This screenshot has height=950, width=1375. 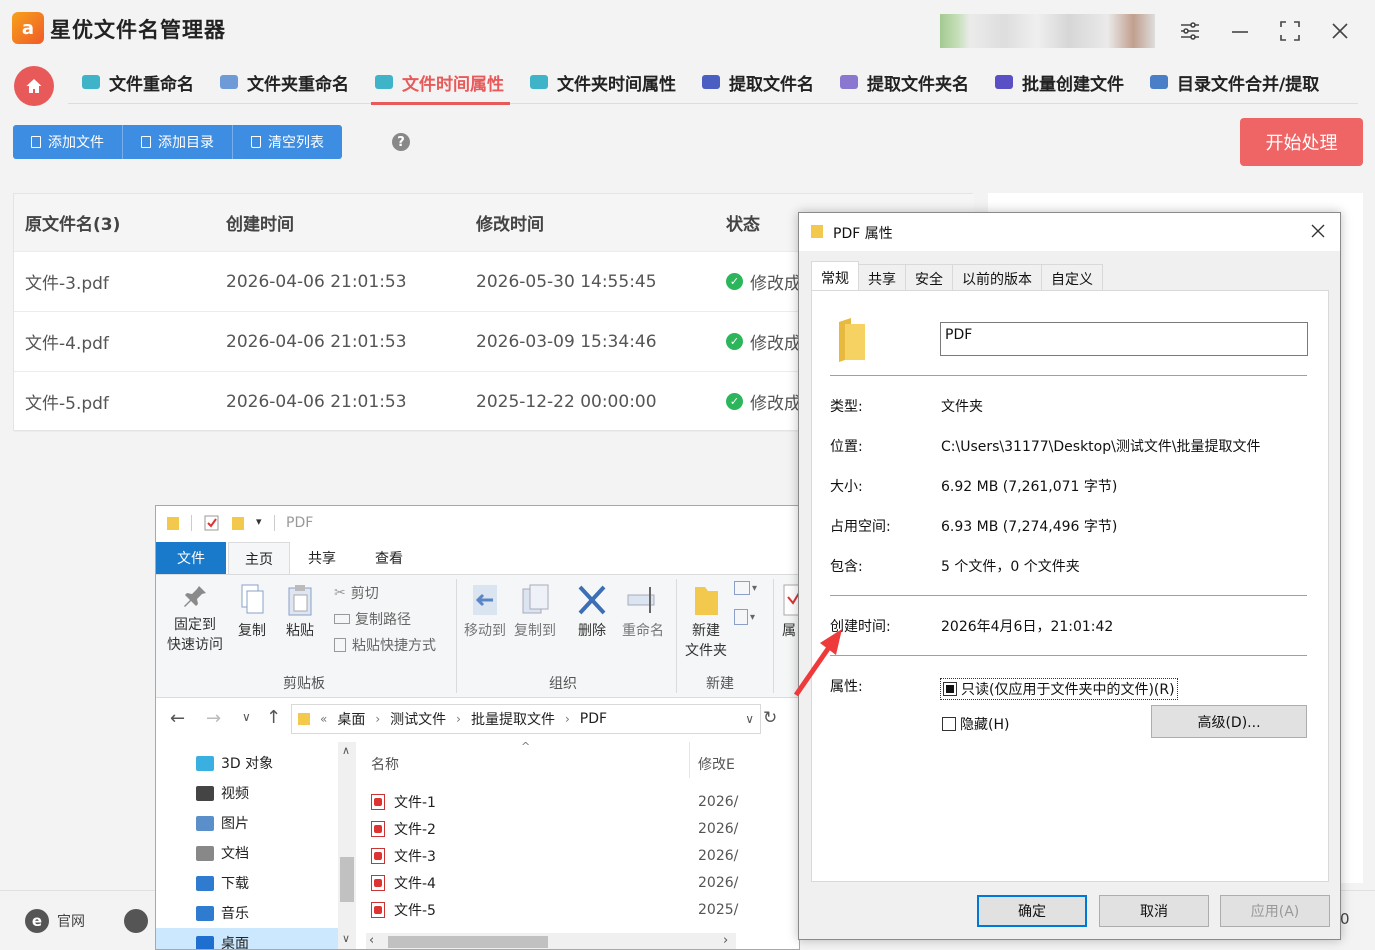 What do you see at coordinates (222, 913) in the screenshot?
I see `nav-item: 音乐` at bounding box center [222, 913].